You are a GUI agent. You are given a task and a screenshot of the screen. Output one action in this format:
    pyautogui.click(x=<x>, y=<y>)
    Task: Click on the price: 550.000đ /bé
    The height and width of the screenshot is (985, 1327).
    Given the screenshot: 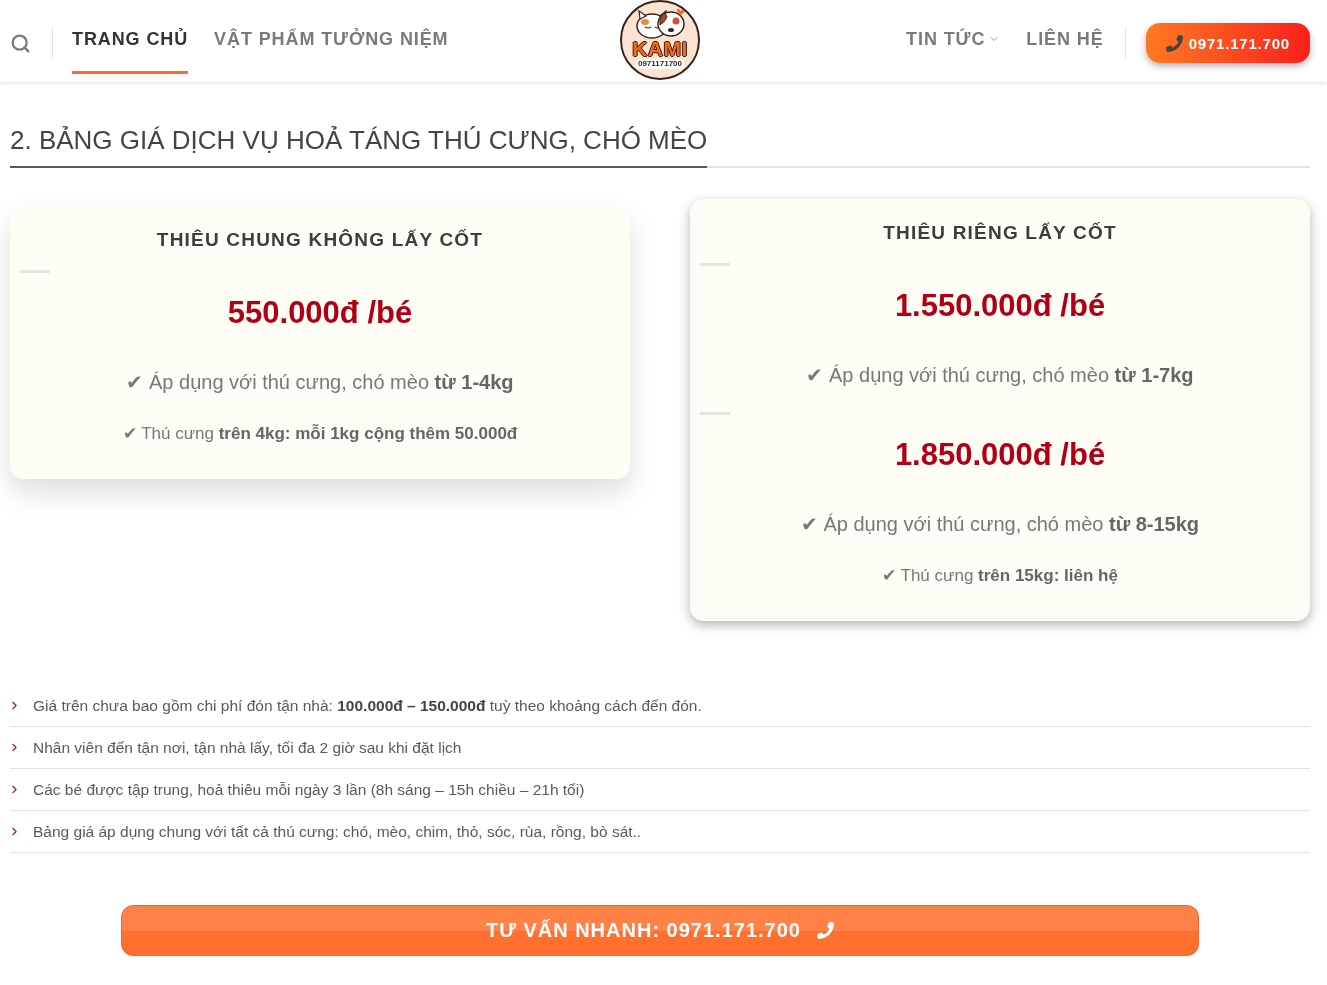 What is the action you would take?
    pyautogui.click(x=320, y=313)
    